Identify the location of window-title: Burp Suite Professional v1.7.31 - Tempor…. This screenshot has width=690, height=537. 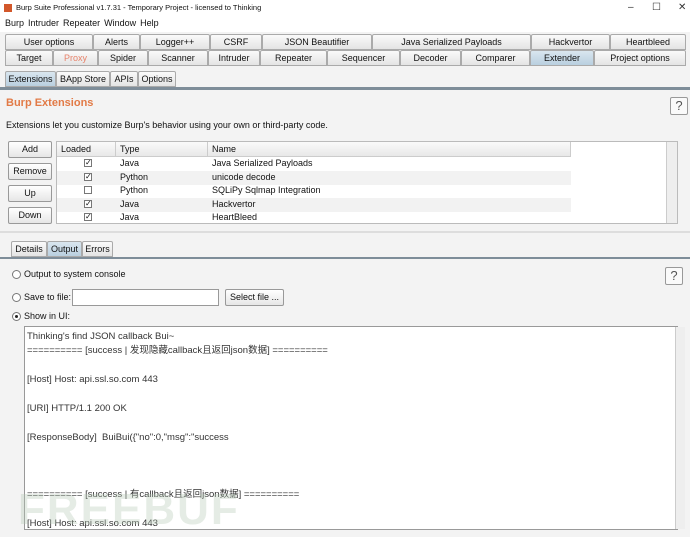
(139, 7).